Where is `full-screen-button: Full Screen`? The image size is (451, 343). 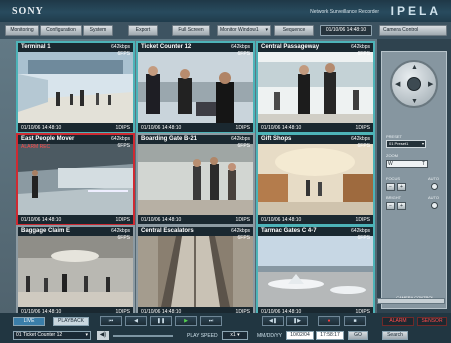 full-screen-button: Full Screen is located at coordinates (191, 30).